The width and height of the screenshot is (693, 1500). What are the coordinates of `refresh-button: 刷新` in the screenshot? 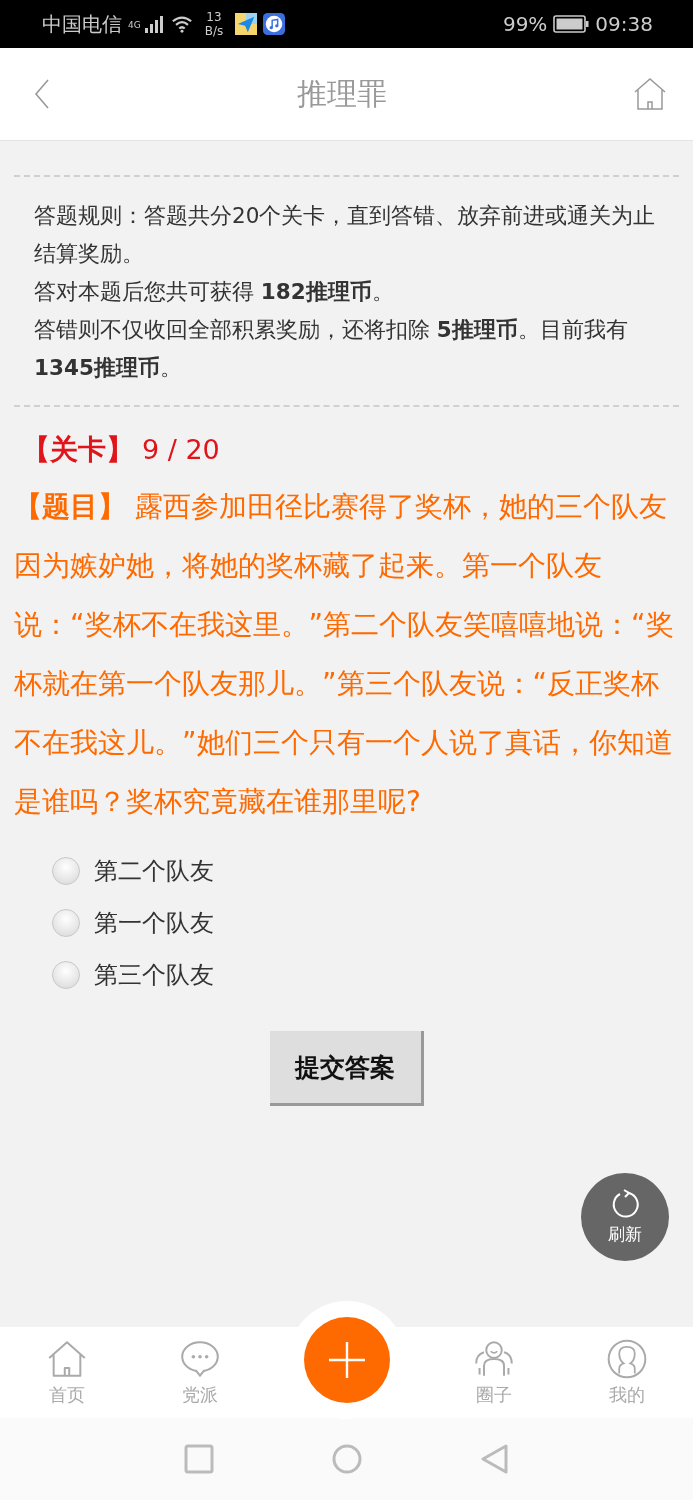 It's located at (625, 1217).